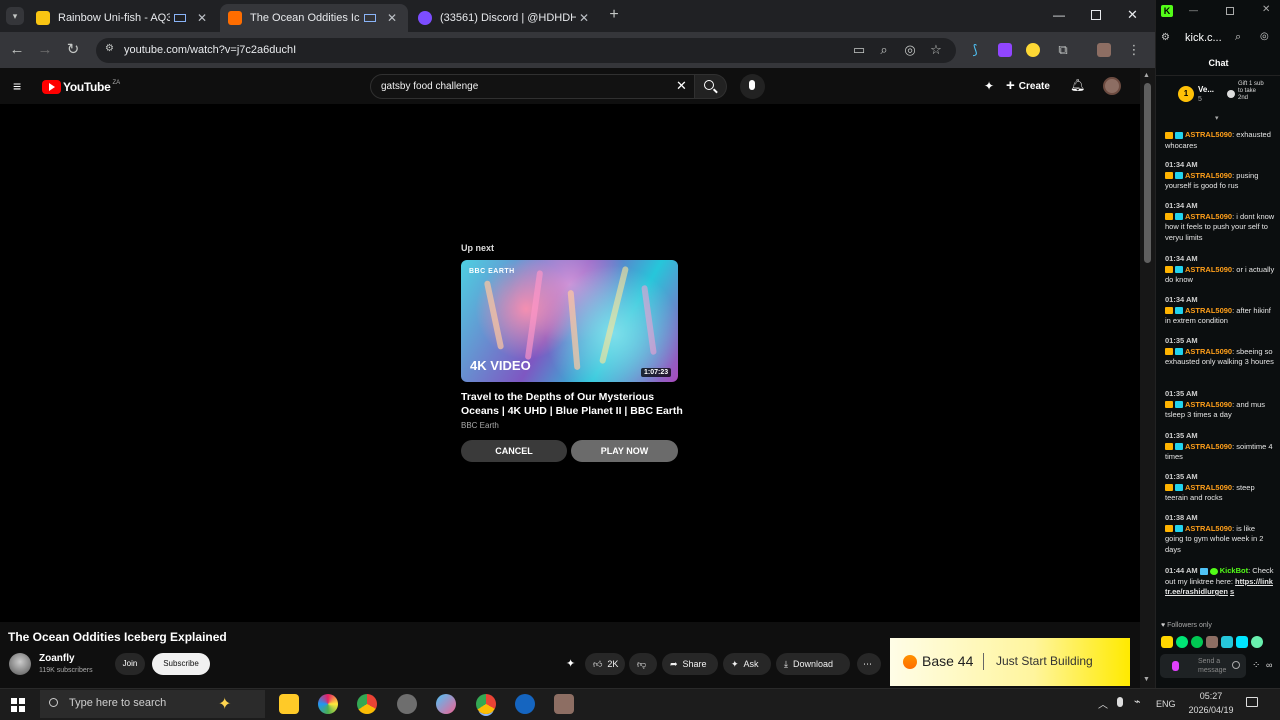 The width and height of the screenshot is (1280, 720). What do you see at coordinates (1266, 9) in the screenshot?
I see `kick-close-icon: ✕` at bounding box center [1266, 9].